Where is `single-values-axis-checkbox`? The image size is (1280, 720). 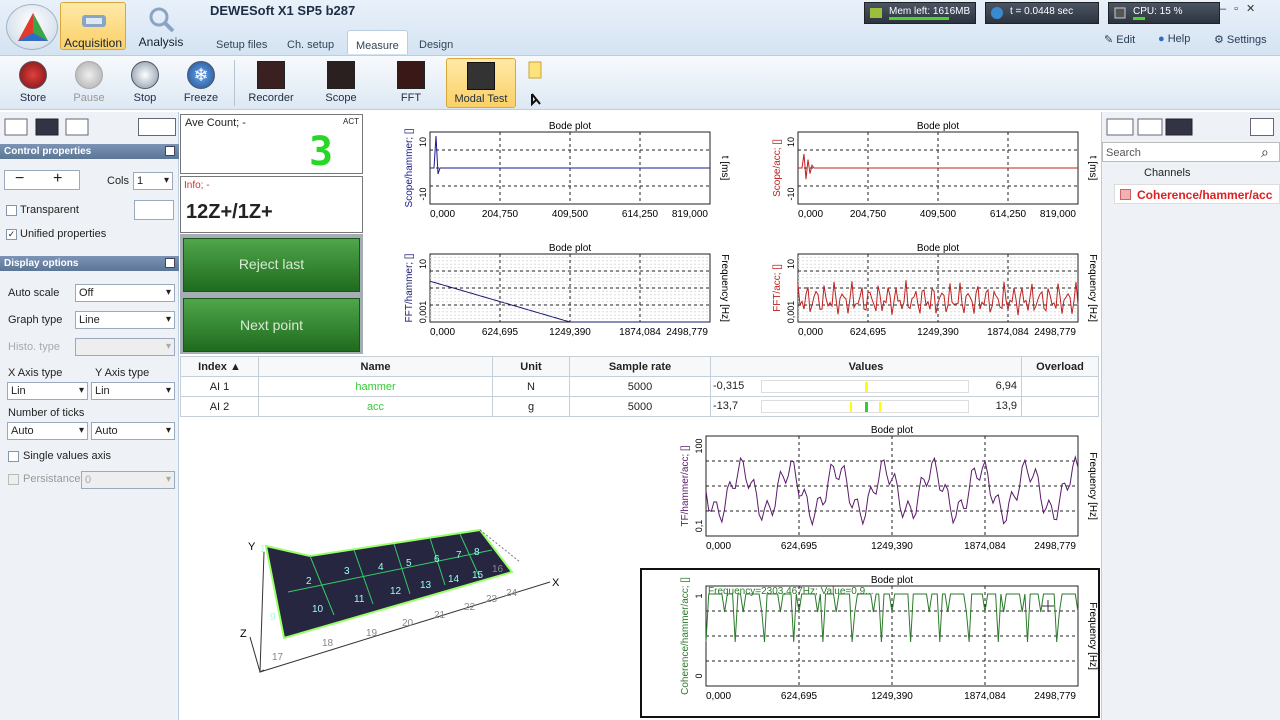 single-values-axis-checkbox is located at coordinates (13, 456).